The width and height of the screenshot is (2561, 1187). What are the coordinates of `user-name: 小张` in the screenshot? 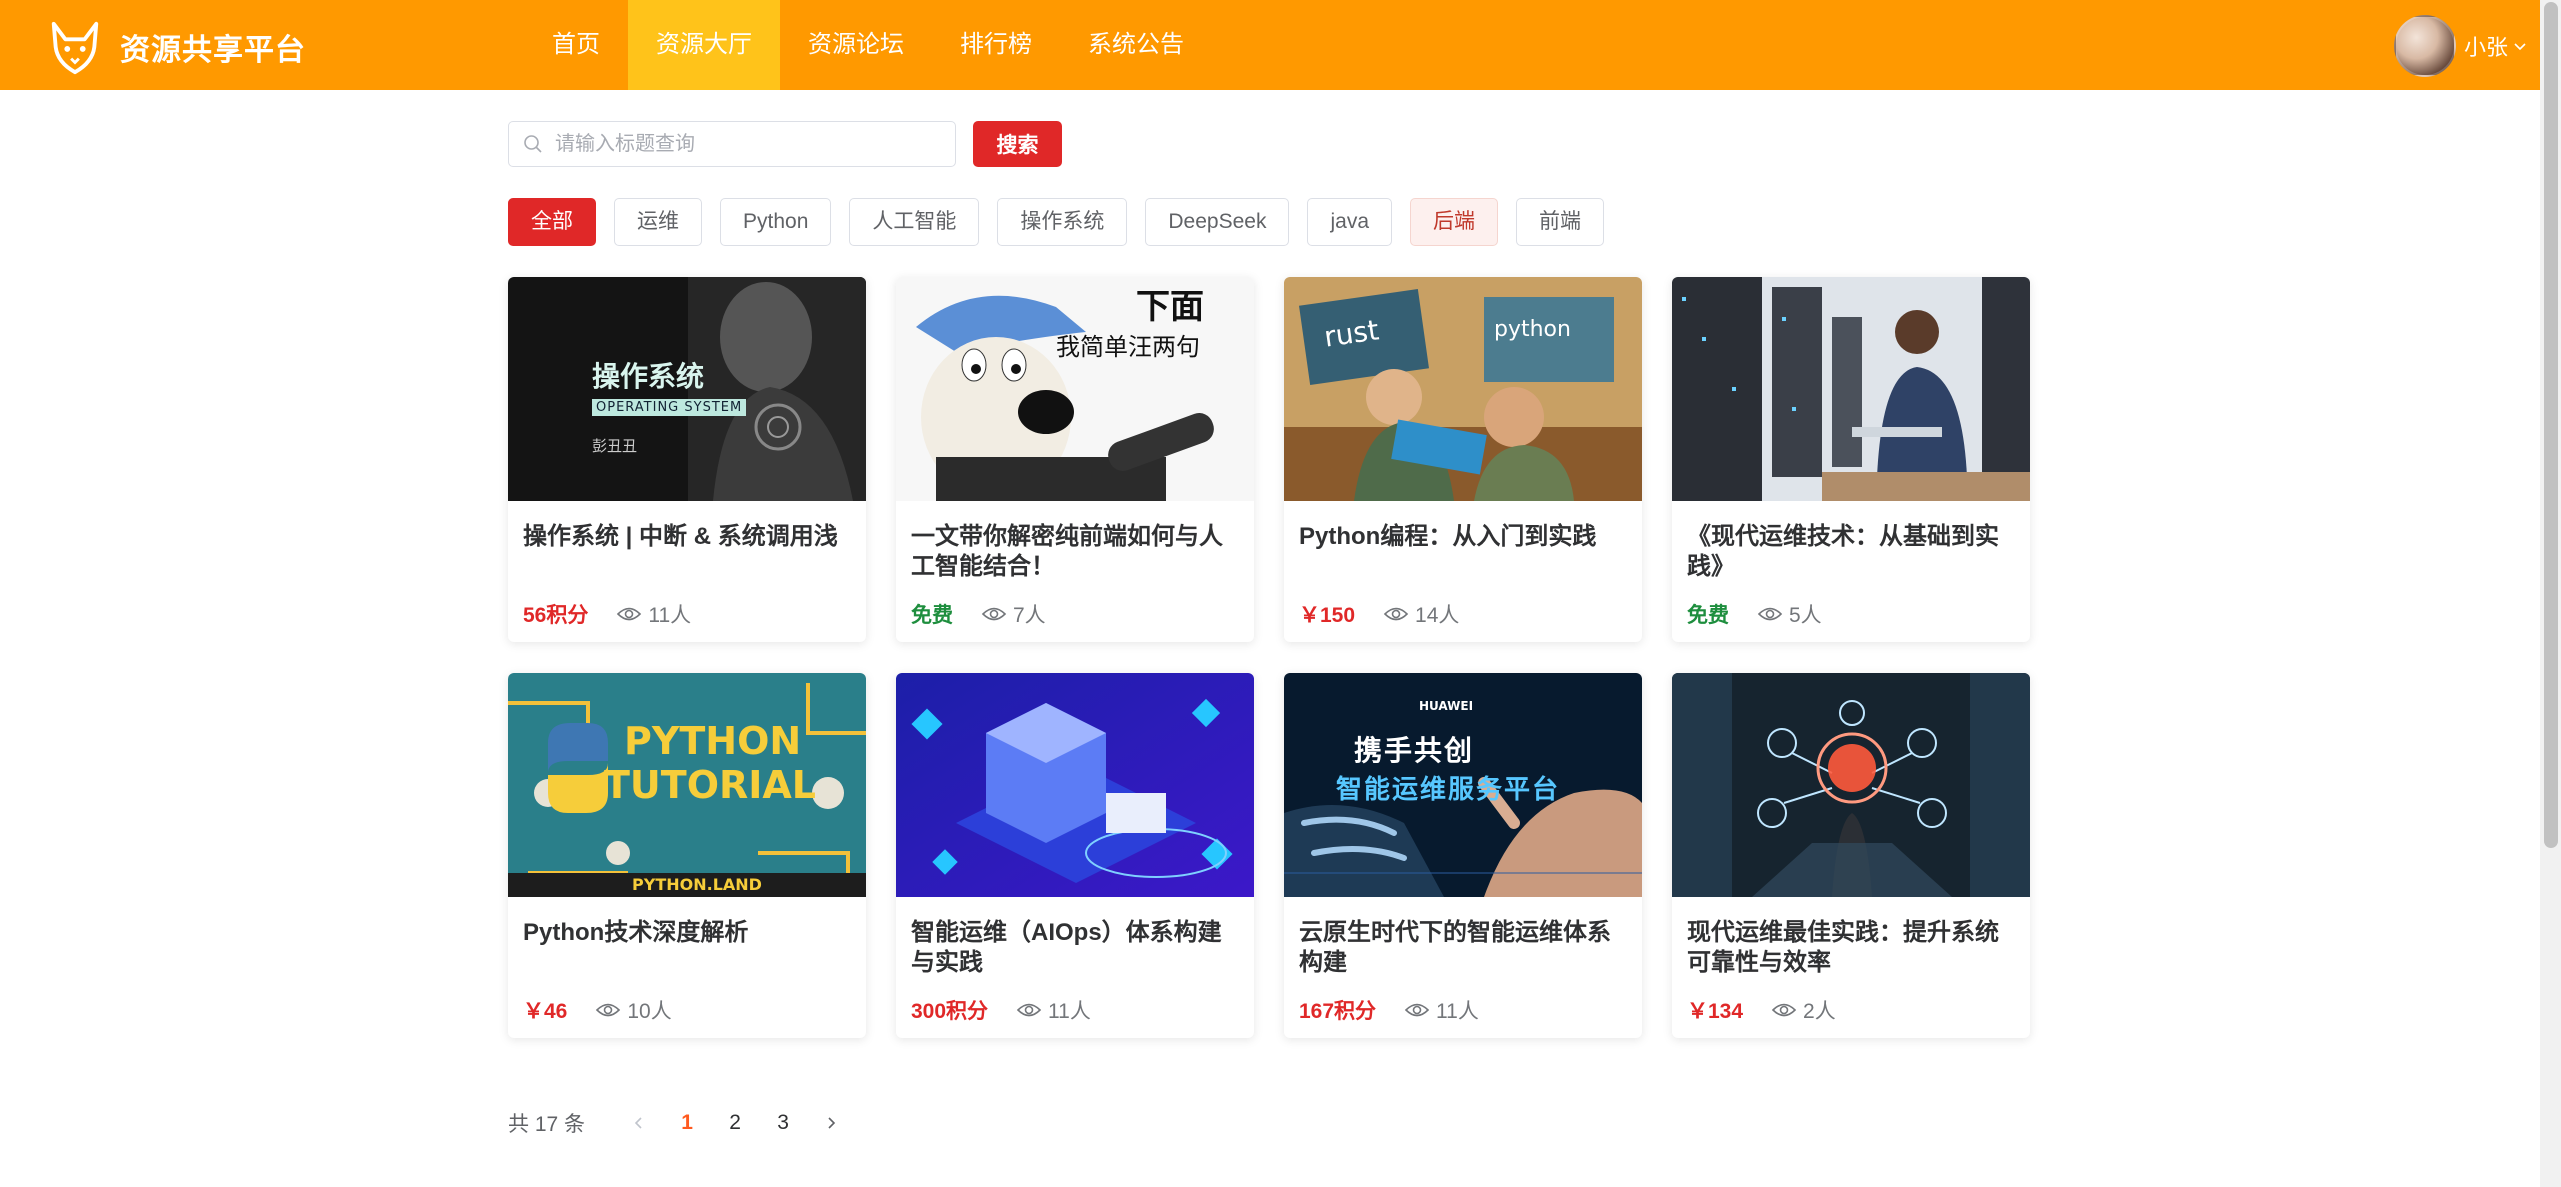 It's located at (2486, 46).